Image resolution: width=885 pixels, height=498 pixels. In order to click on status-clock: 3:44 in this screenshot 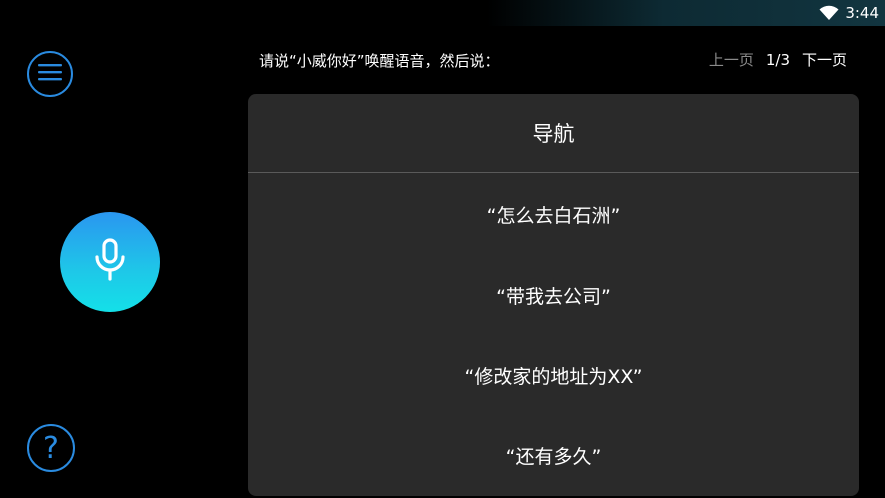, I will do `click(862, 13)`.